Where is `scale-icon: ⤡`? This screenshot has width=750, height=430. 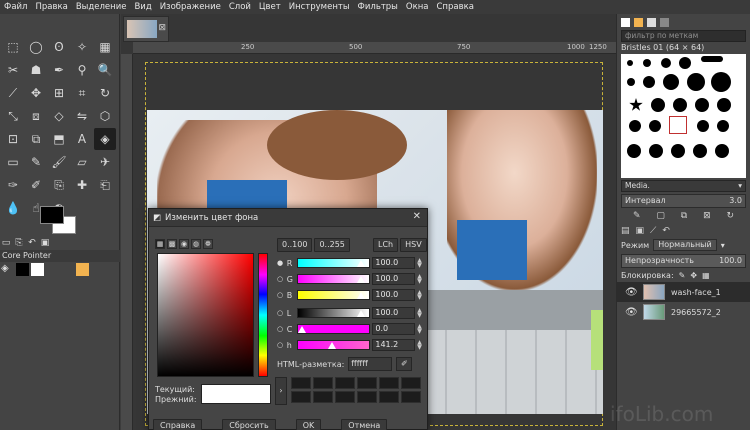
scale-icon: ⤡ is located at coordinates (13, 116).